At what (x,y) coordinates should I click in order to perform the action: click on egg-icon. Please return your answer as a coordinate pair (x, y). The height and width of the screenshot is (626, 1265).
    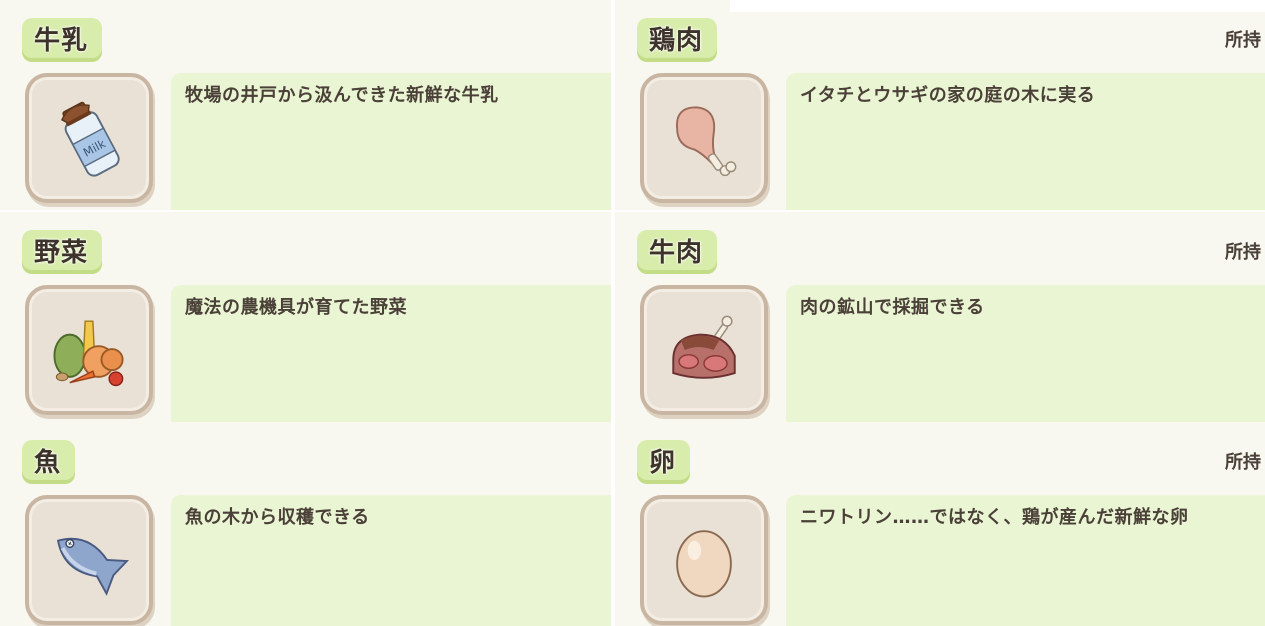
    Looking at the image, I should click on (704, 564).